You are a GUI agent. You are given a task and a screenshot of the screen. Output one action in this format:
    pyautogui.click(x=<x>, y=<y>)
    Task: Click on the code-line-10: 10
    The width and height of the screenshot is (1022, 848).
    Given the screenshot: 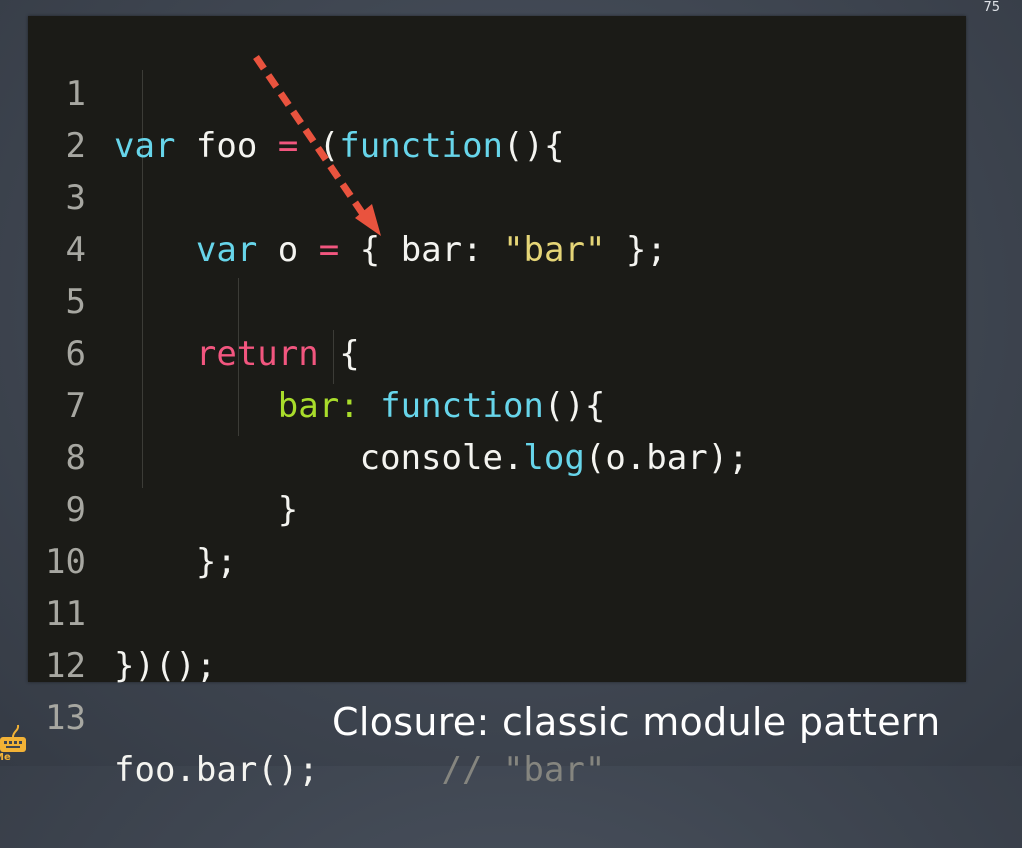 What is the action you would take?
    pyautogui.click(x=497, y=533)
    